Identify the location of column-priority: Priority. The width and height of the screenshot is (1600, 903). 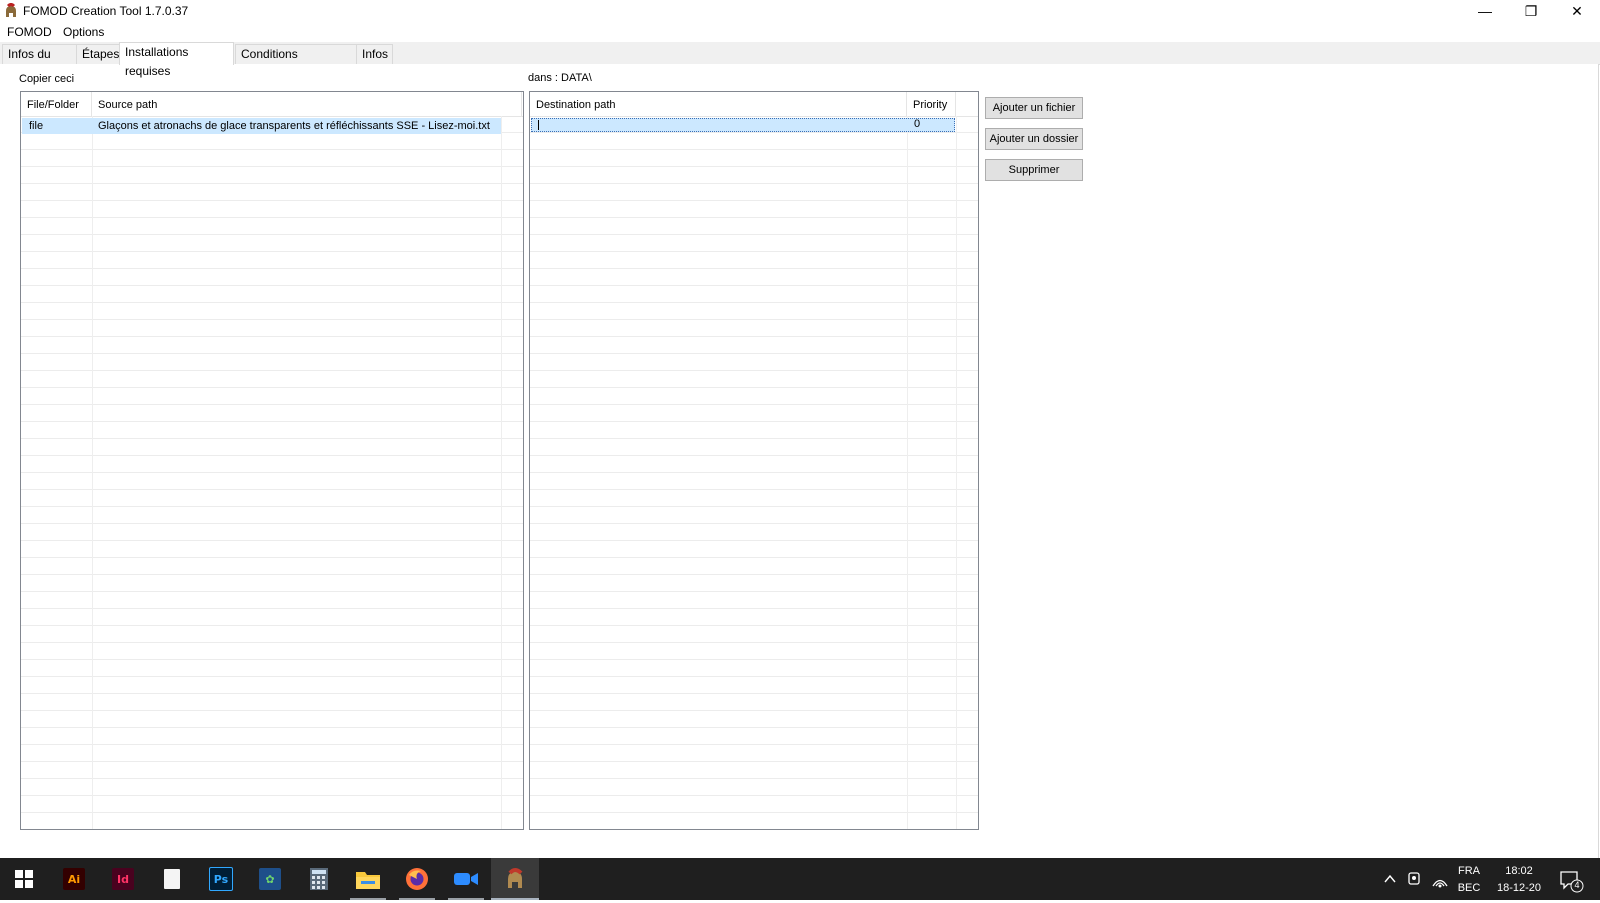
(931, 104).